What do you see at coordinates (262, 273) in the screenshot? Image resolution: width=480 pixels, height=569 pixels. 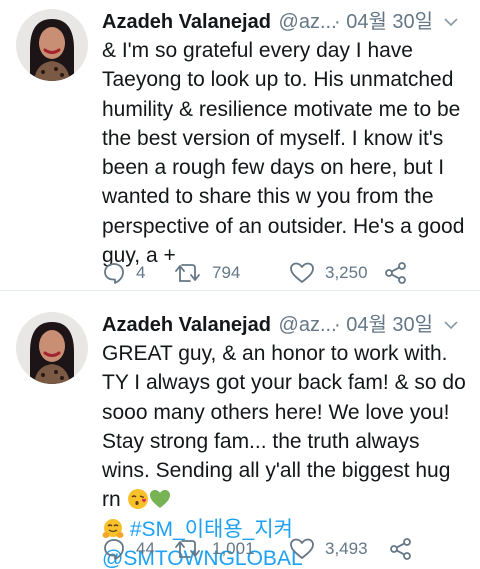 I see `tweet-actions: 4 794 3,250` at bounding box center [262, 273].